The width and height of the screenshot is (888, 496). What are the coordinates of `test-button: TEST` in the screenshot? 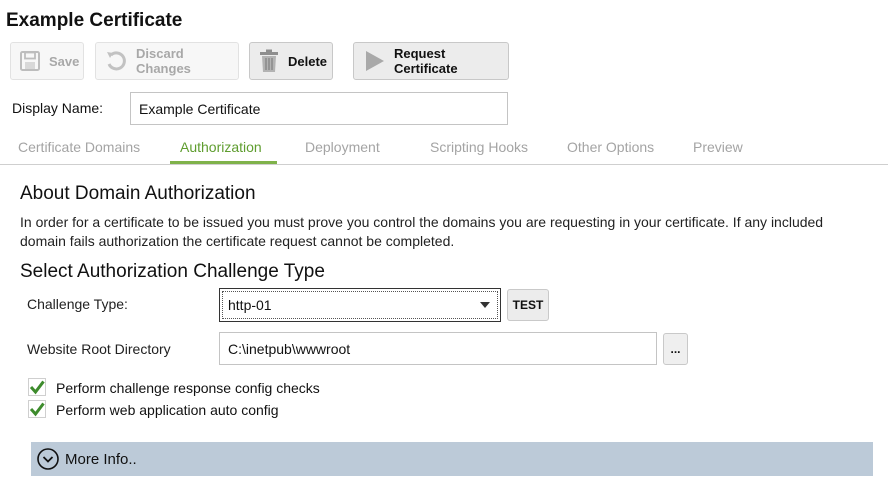 It's located at (528, 305).